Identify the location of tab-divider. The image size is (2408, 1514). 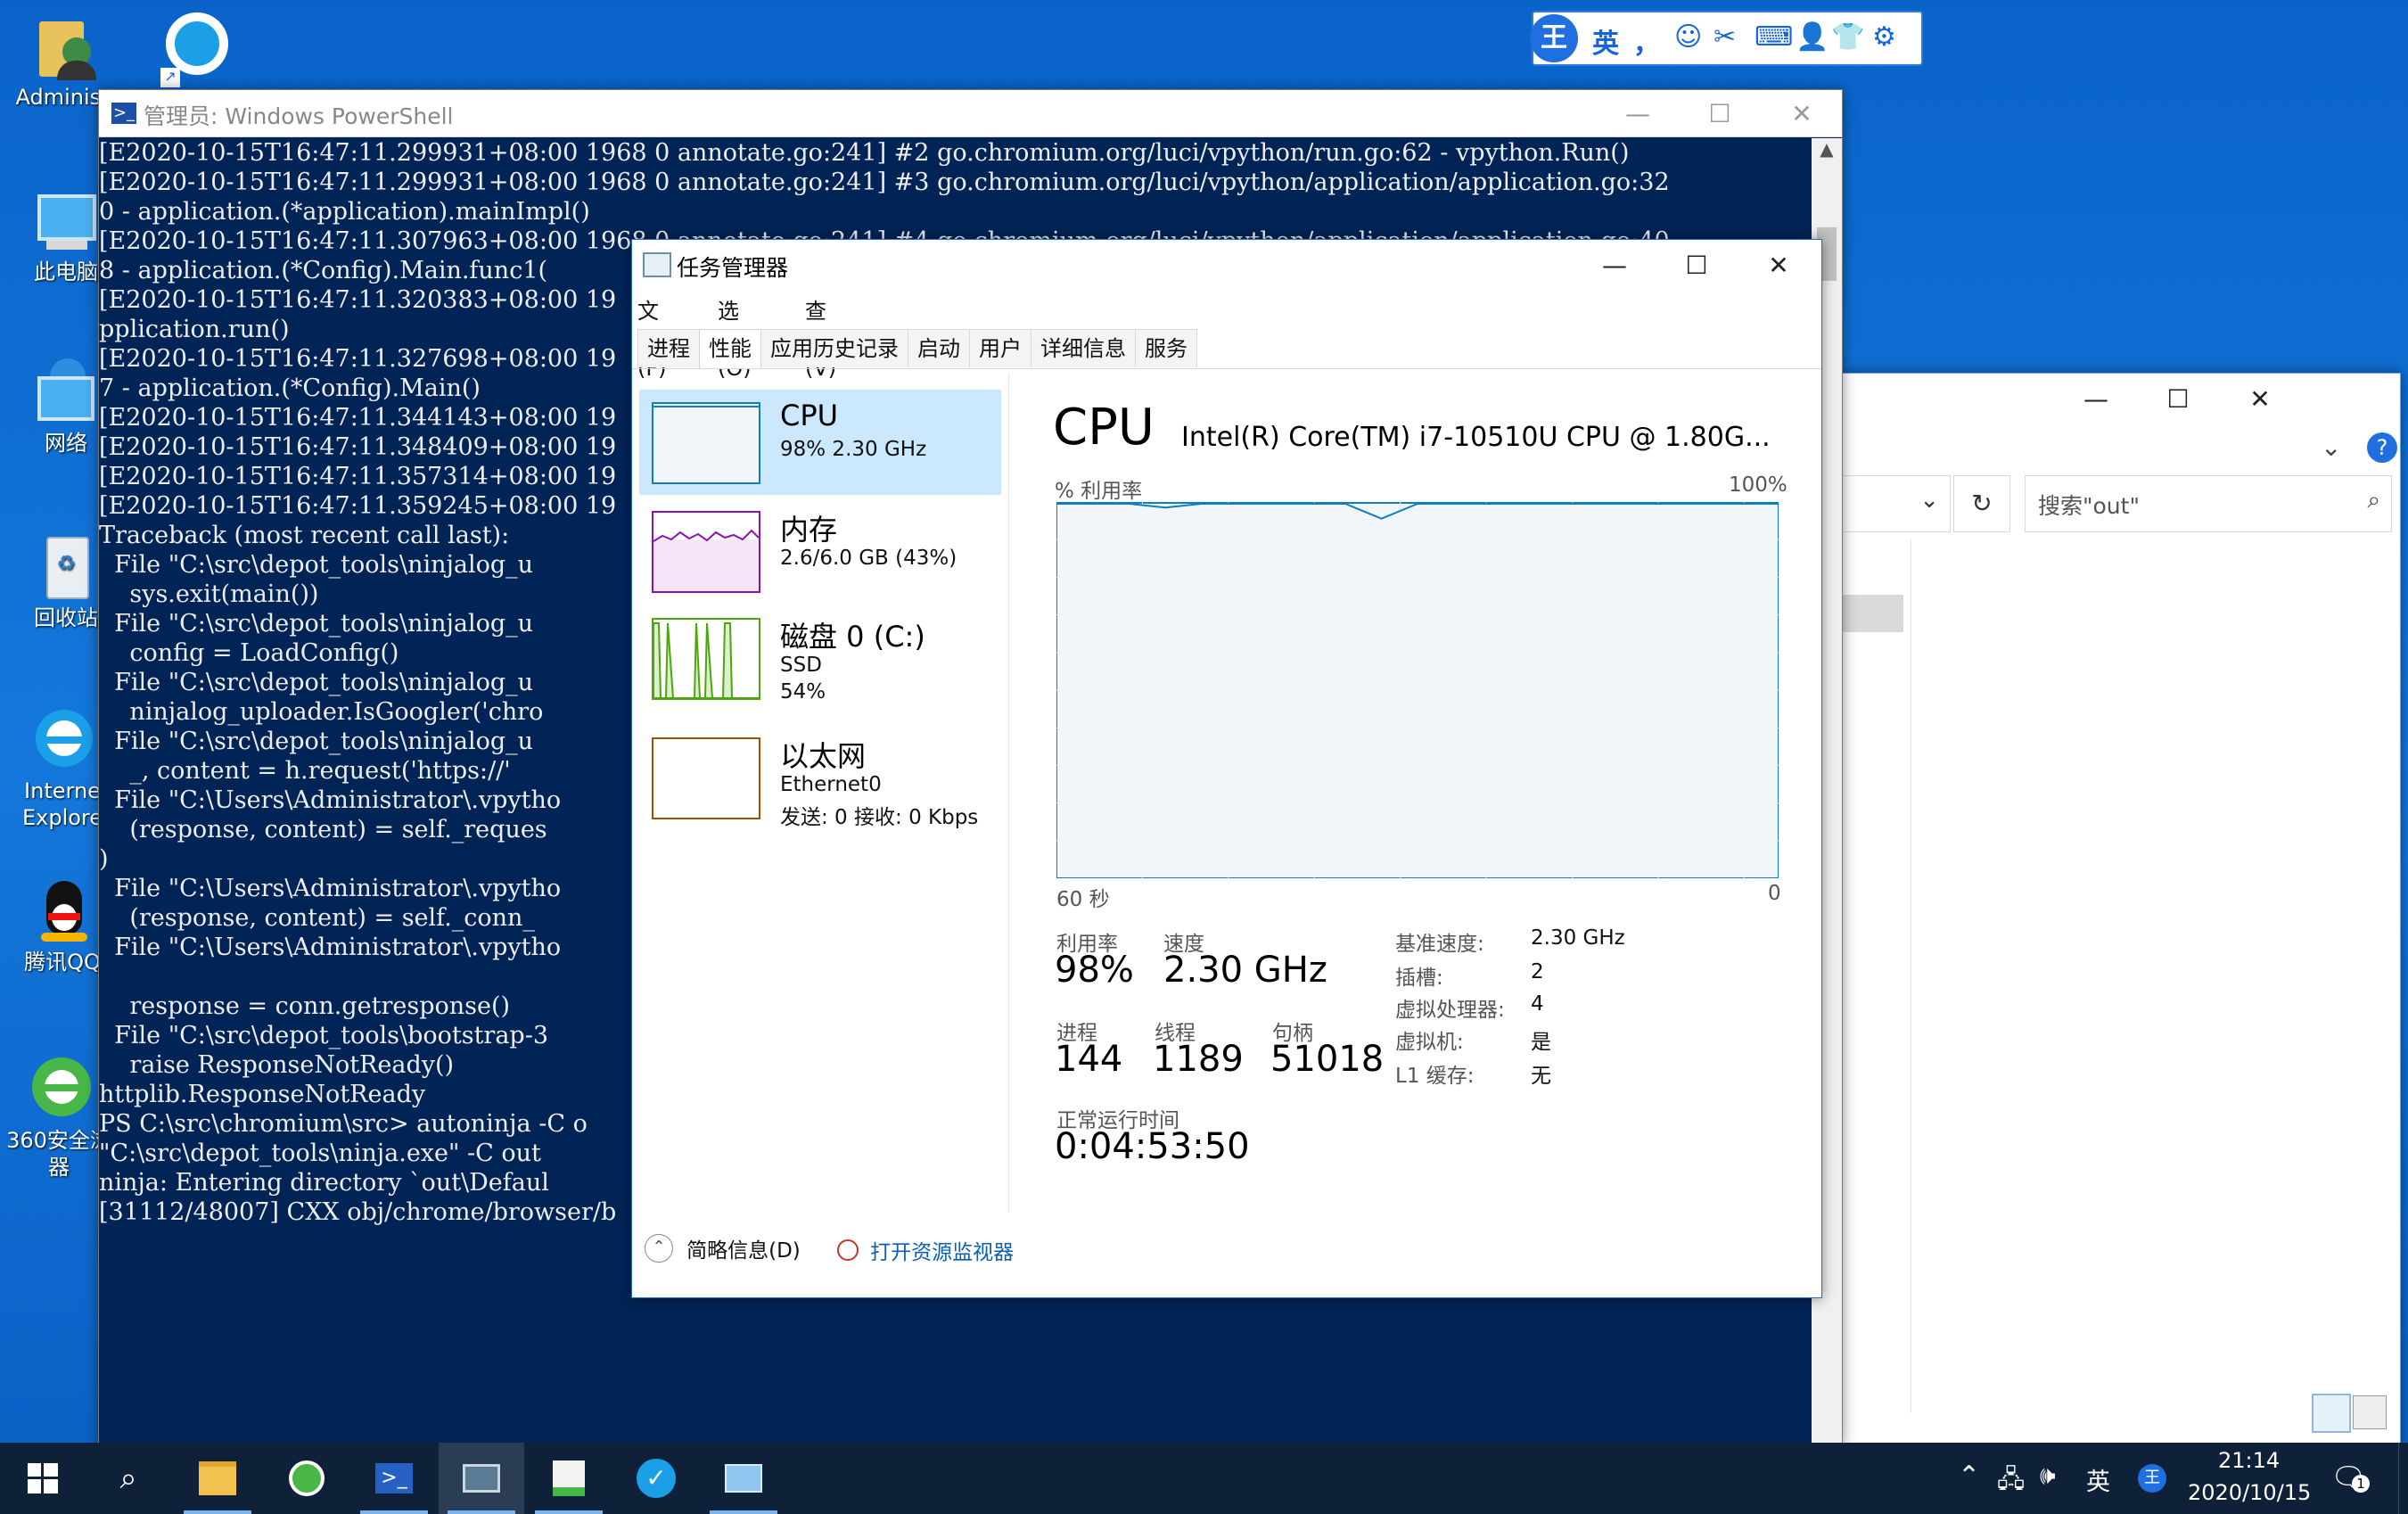
(1227, 368).